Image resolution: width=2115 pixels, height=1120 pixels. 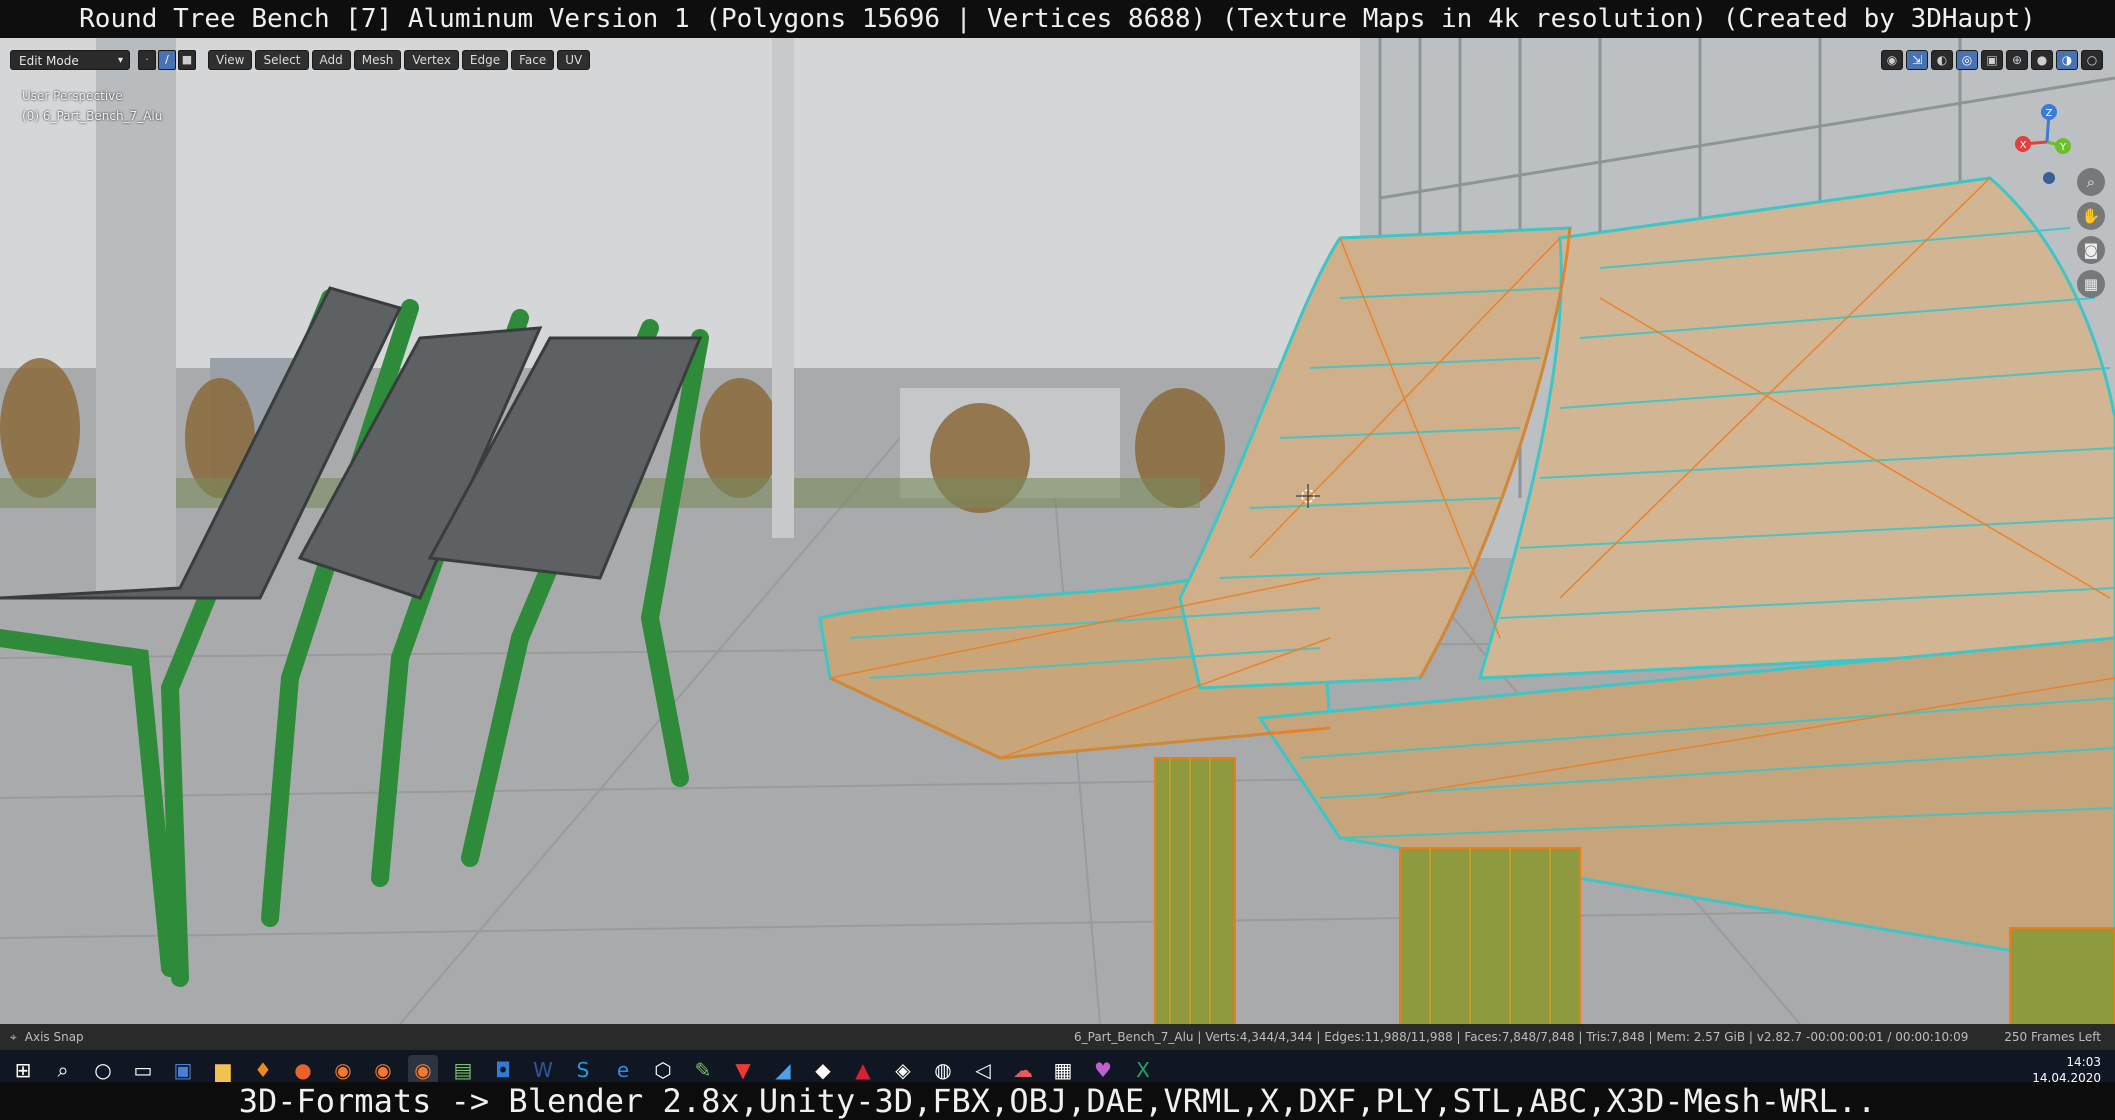 I want to click on view-perspective-label: User Perspective, so click(x=72, y=96).